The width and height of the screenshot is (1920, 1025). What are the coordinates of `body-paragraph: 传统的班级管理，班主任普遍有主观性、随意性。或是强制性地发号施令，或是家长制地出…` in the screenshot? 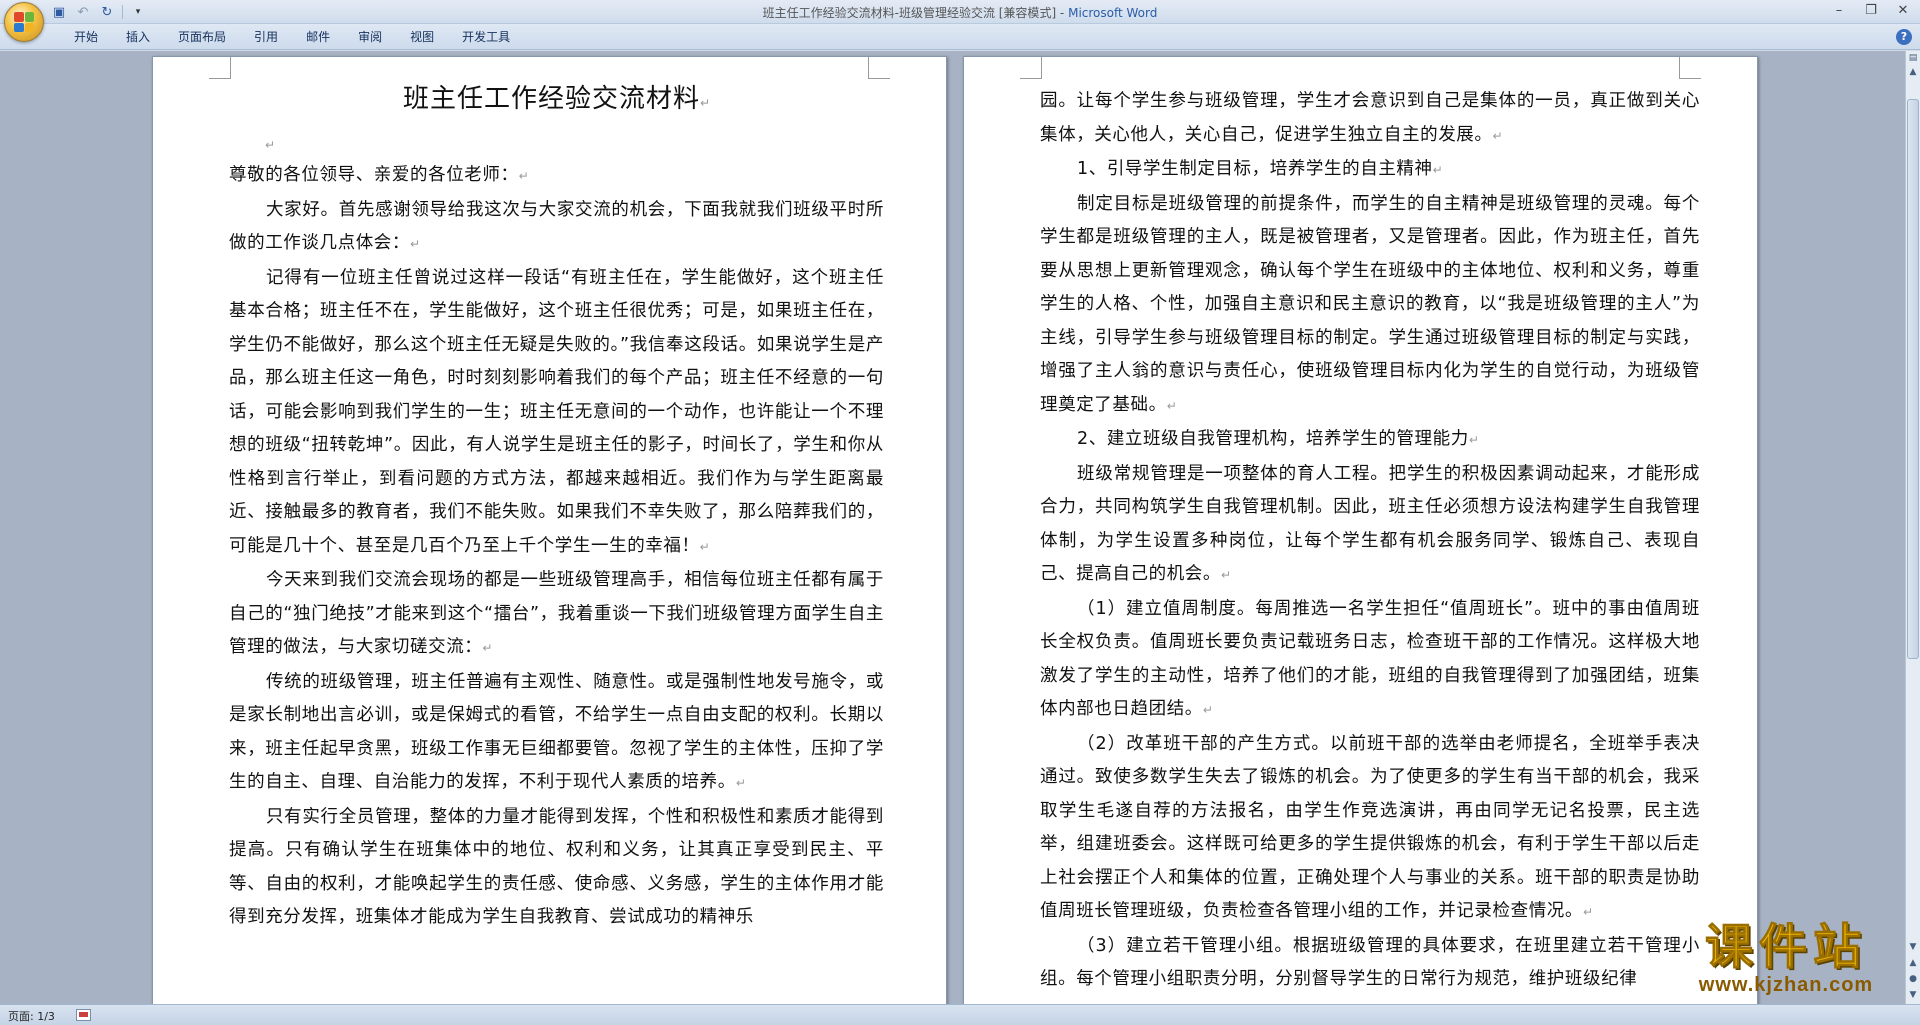 It's located at (556, 733).